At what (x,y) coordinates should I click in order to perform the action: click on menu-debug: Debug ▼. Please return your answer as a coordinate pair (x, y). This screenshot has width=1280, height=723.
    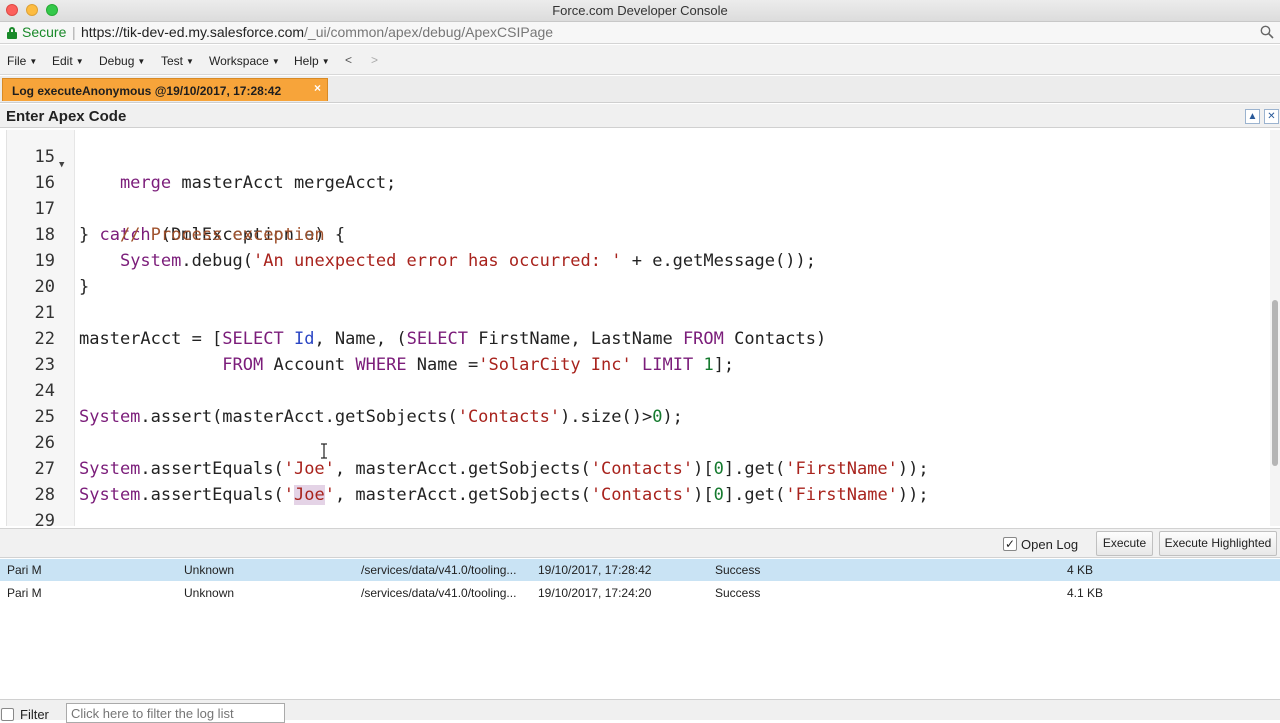
    Looking at the image, I should click on (122, 61).